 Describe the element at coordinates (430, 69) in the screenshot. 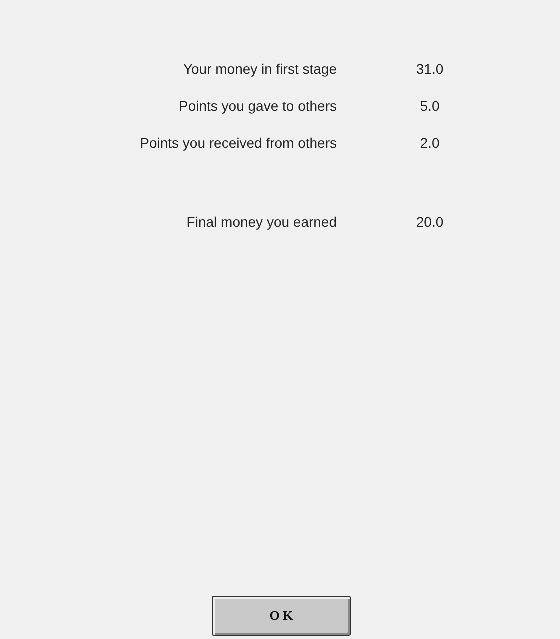

I see `row-value: 31.0` at that location.